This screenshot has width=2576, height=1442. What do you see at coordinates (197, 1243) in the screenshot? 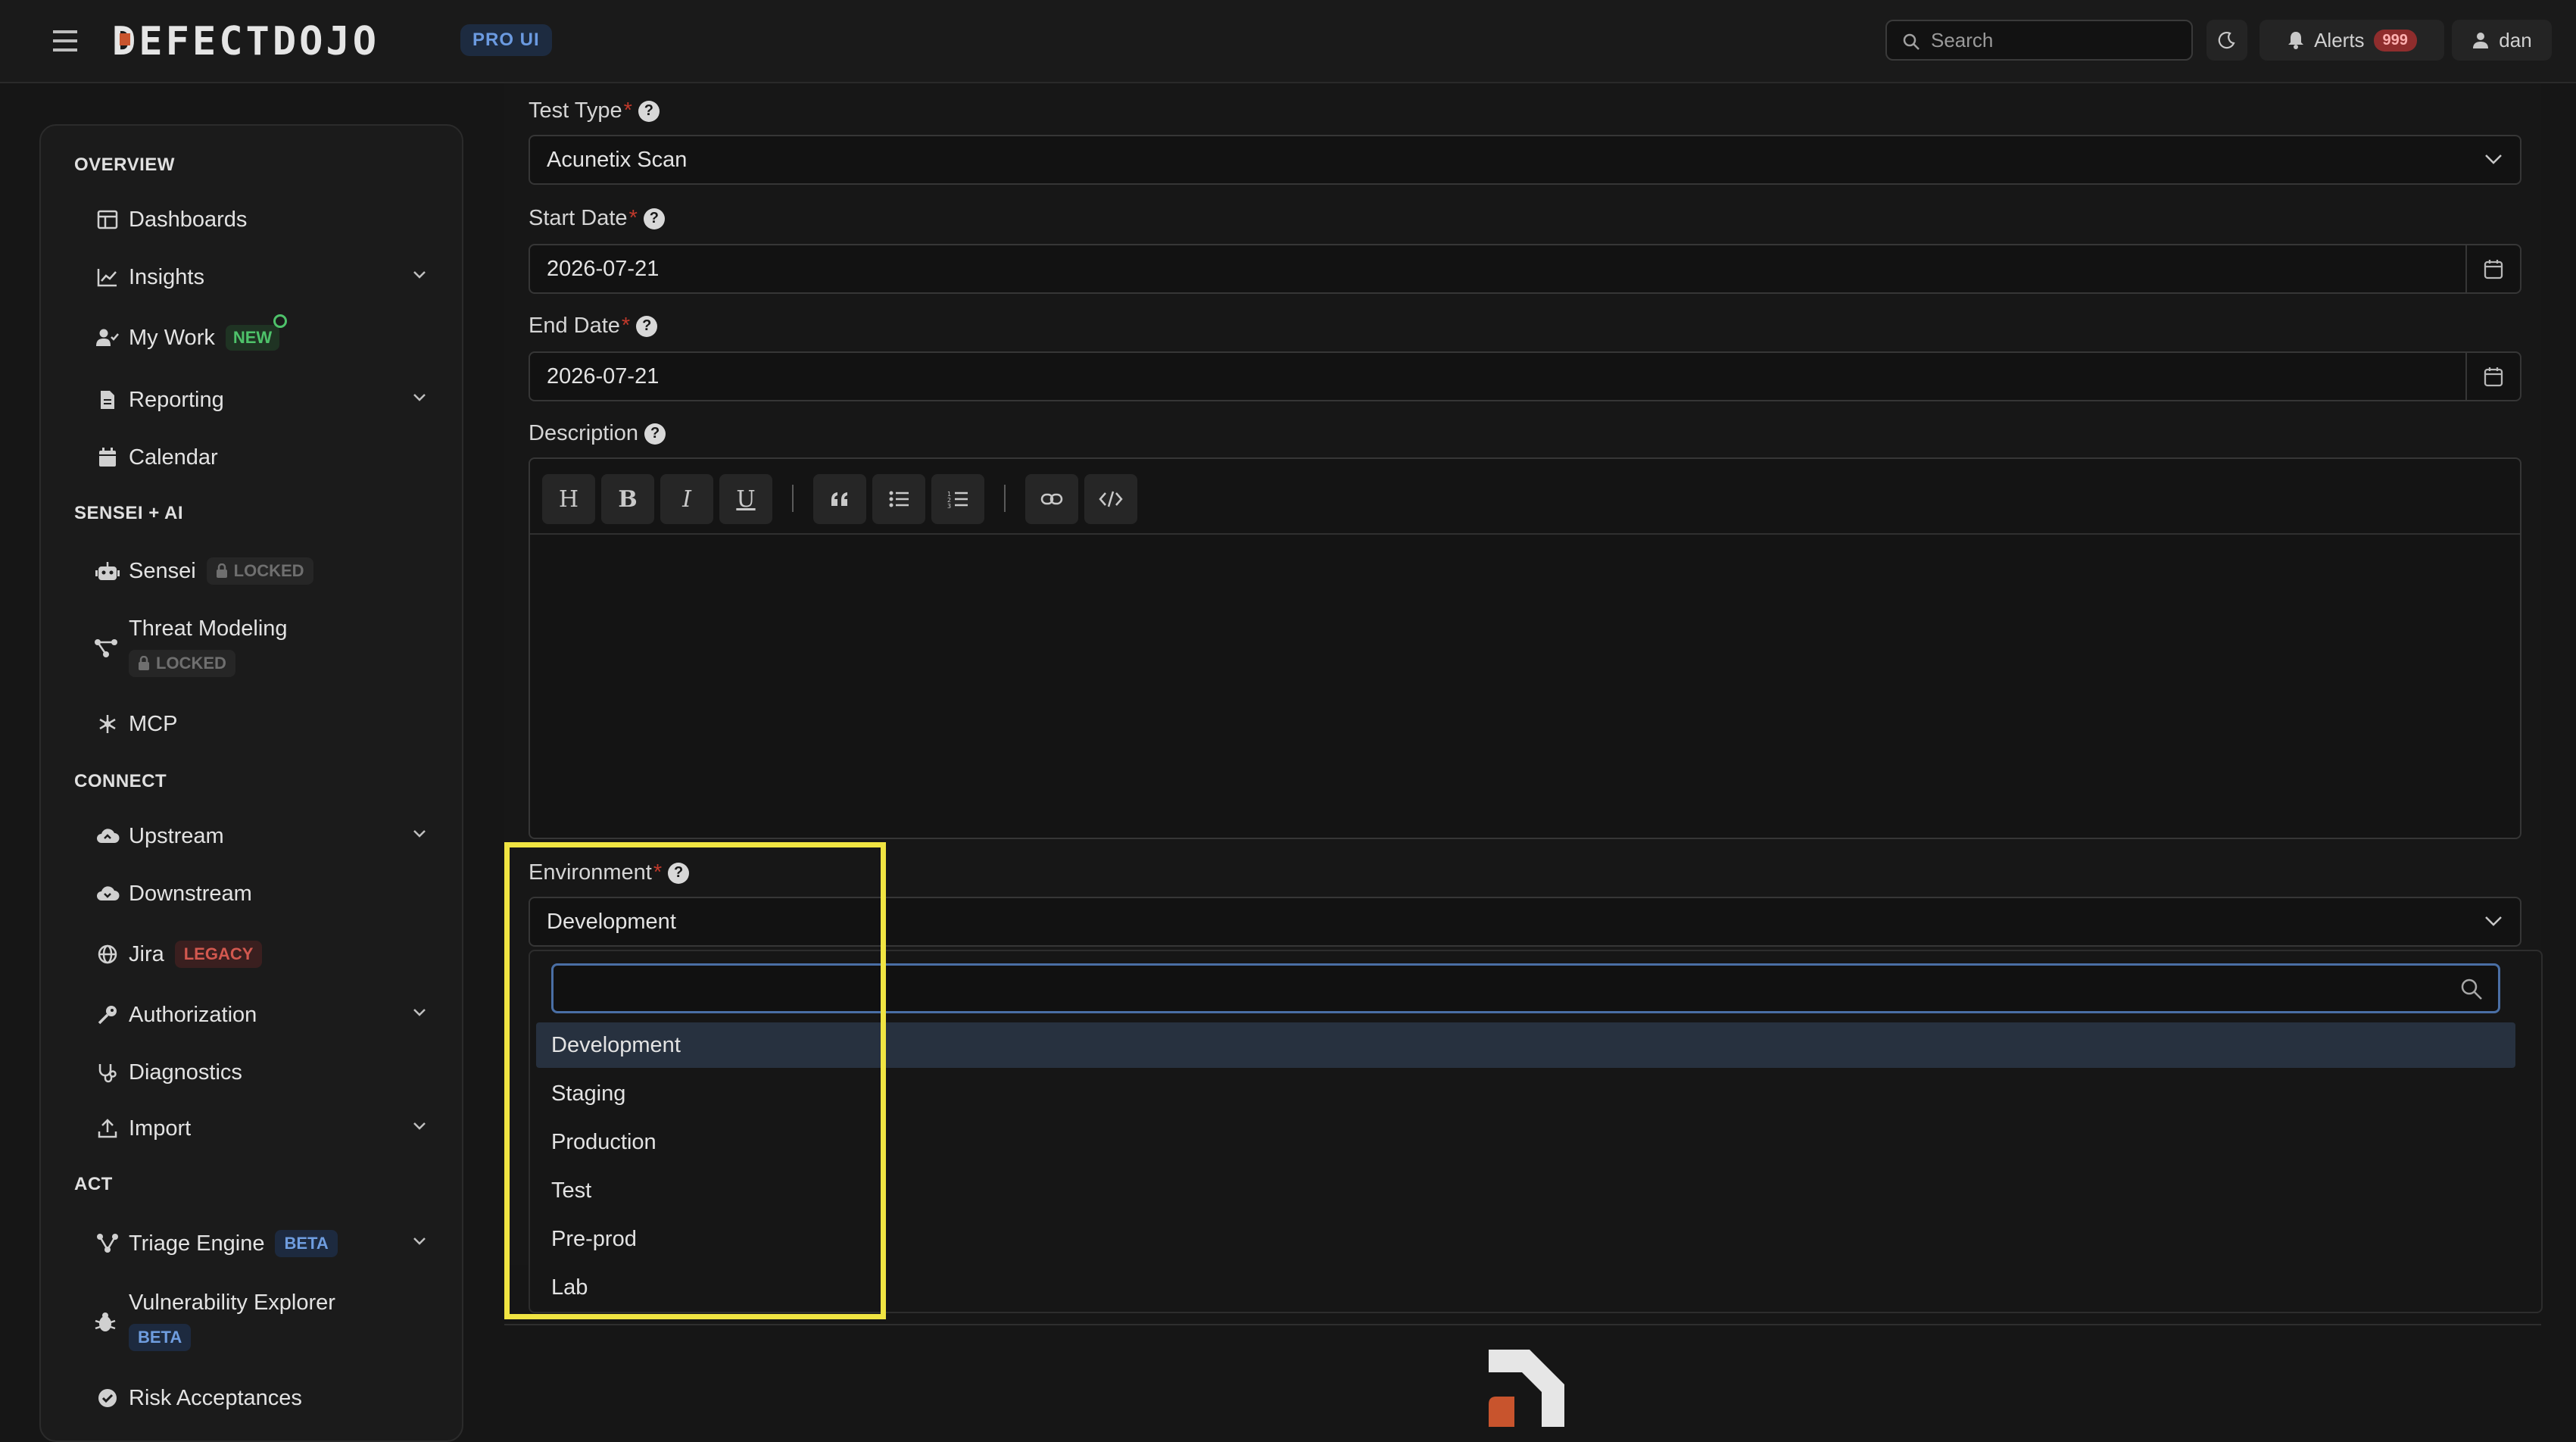
I see `sidebar-item-label: Triage Engine` at bounding box center [197, 1243].